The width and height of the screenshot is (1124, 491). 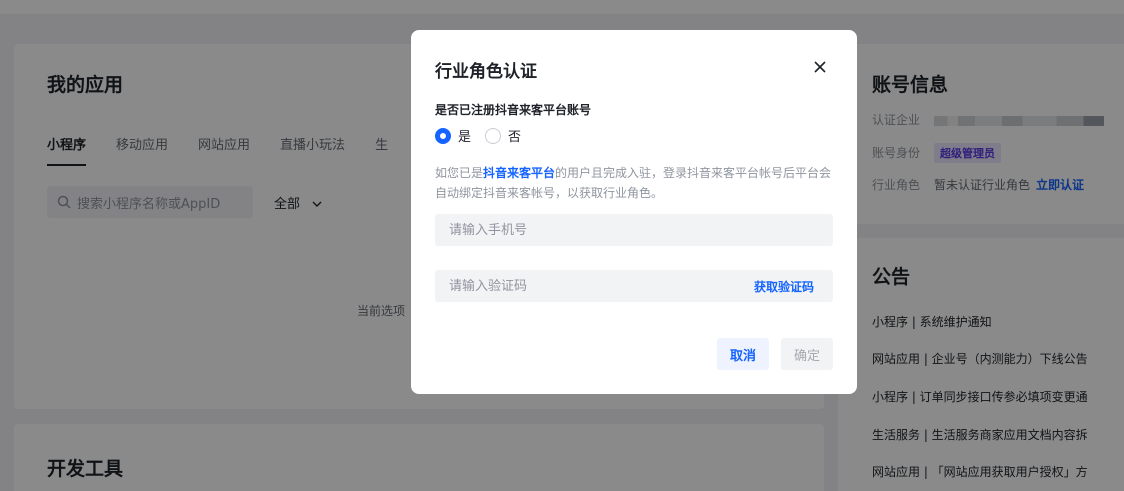 What do you see at coordinates (443, 135) in the screenshot?
I see `radio-yes-dot` at bounding box center [443, 135].